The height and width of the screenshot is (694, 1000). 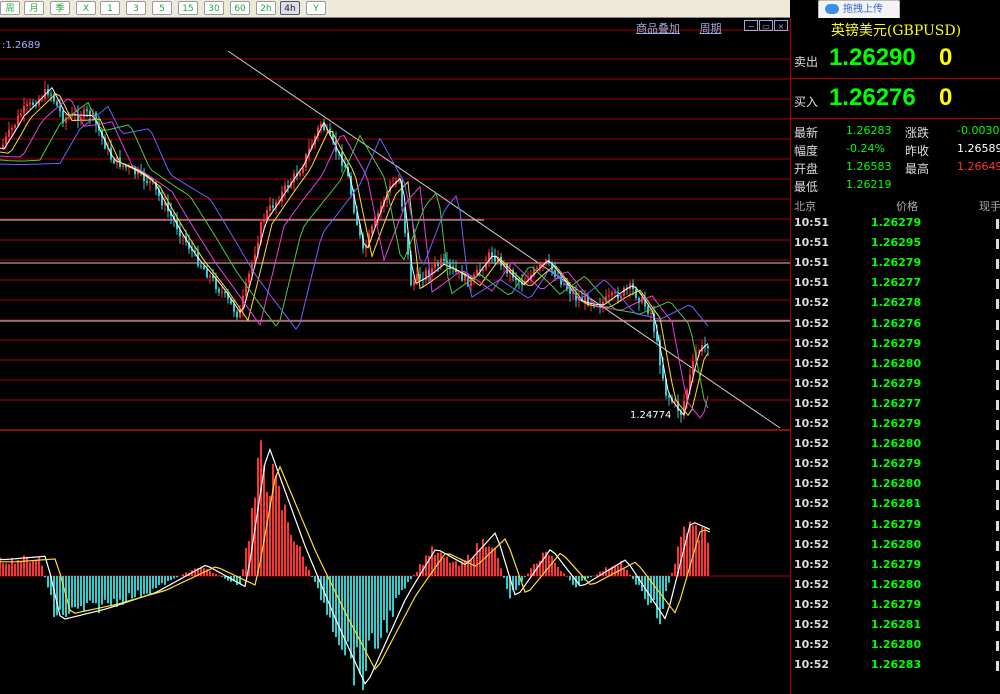 What do you see at coordinates (869, 130) in the screenshot?
I see `stat-value: 1.26283` at bounding box center [869, 130].